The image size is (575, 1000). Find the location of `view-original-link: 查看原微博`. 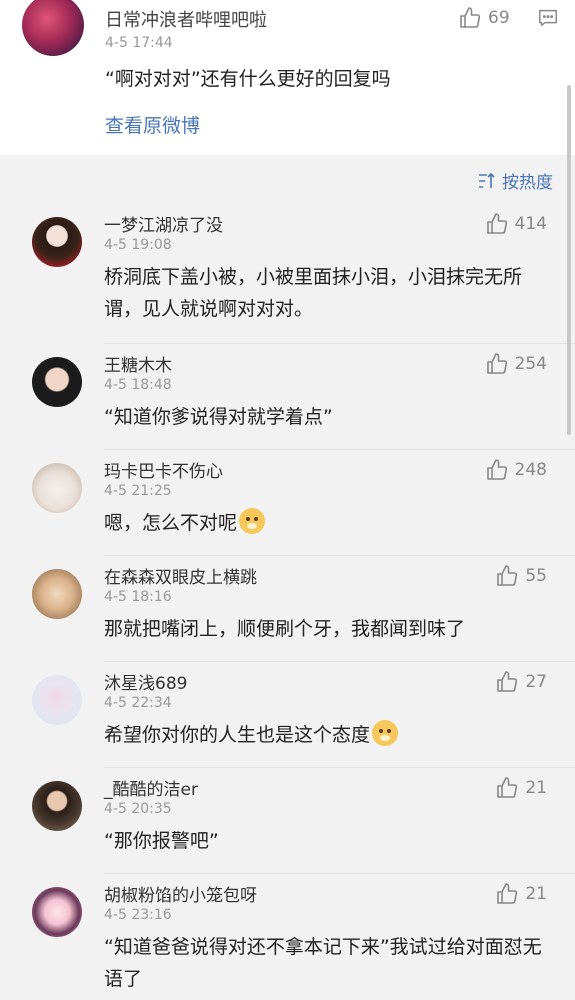

view-original-link: 查看原微博 is located at coordinates (152, 124).